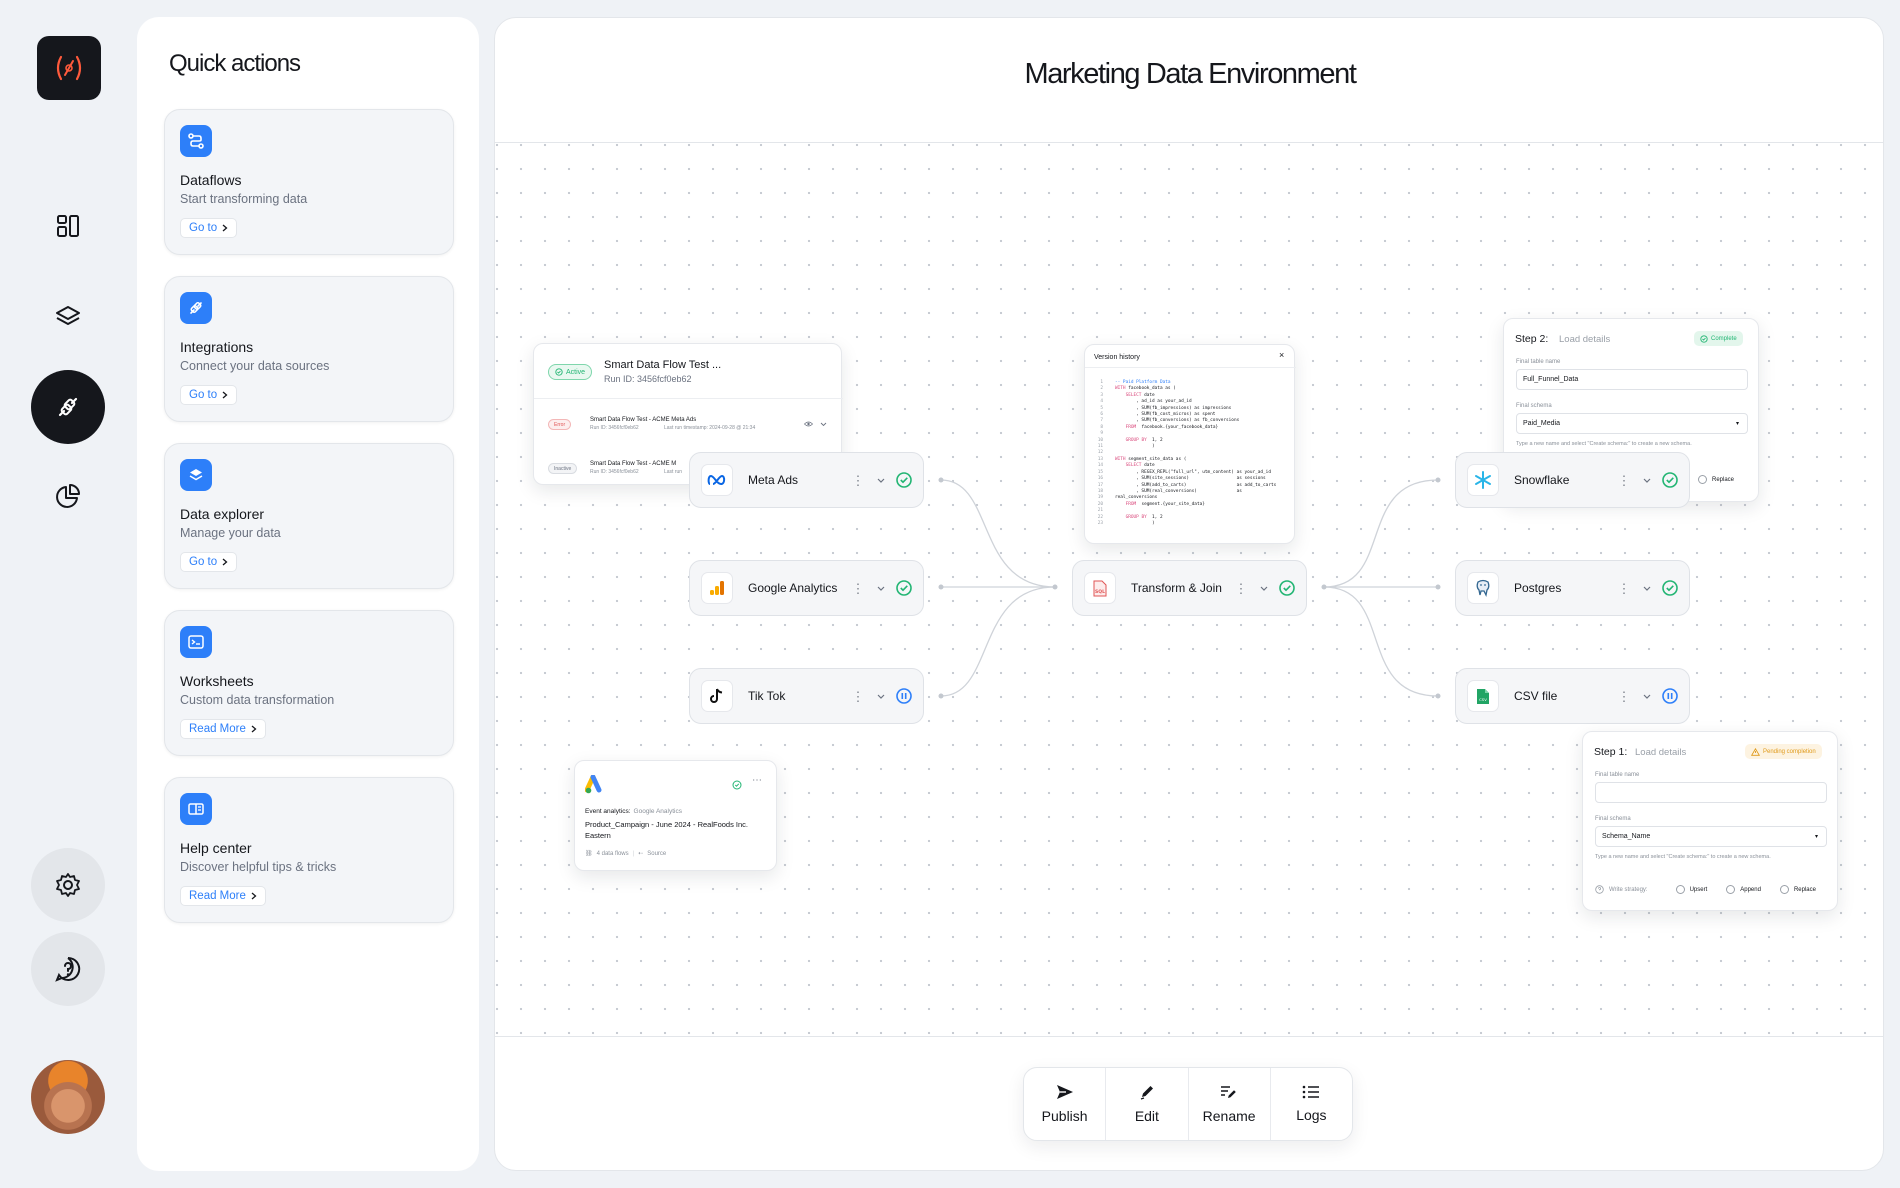 The width and height of the screenshot is (1900, 1188). What do you see at coordinates (254, 729) in the screenshot?
I see `chevron-right-icon` at bounding box center [254, 729].